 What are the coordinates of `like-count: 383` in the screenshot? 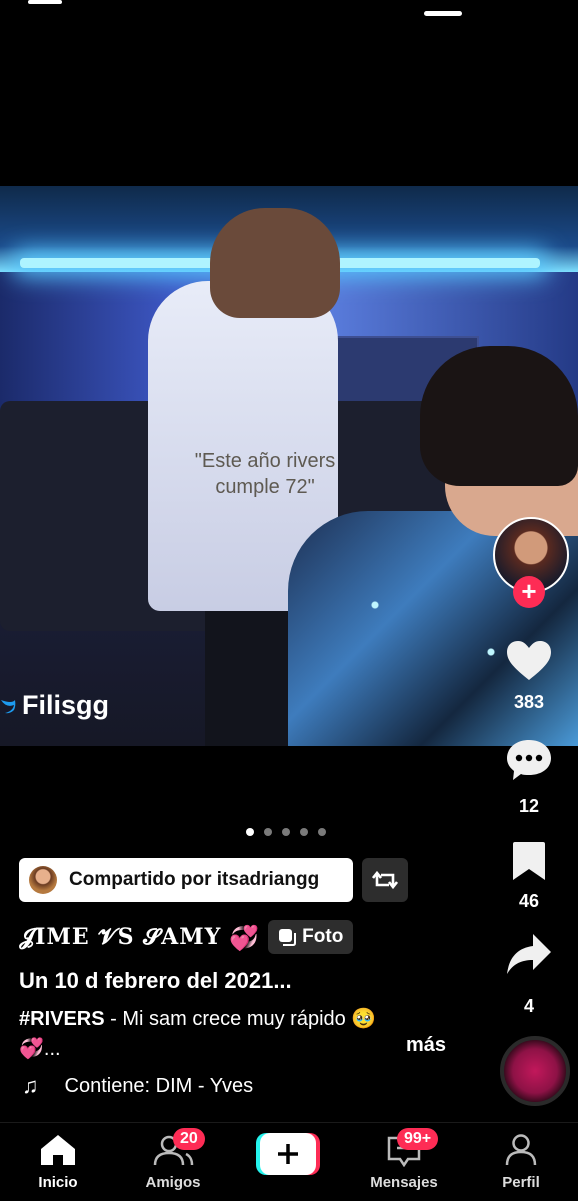 It's located at (529, 702).